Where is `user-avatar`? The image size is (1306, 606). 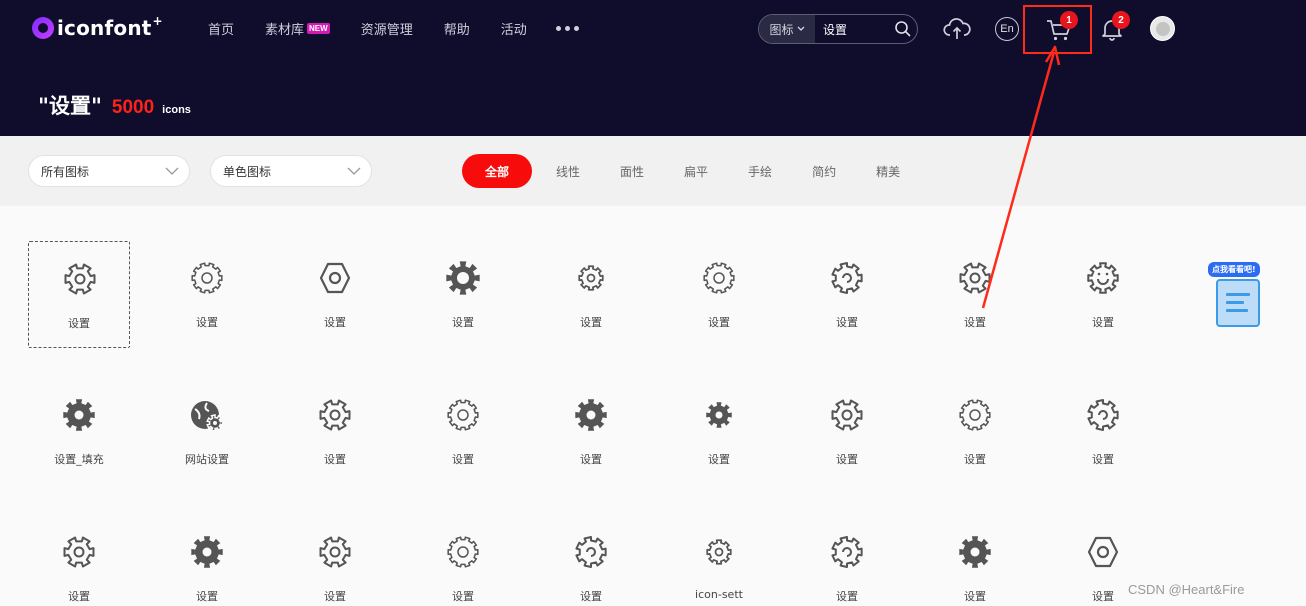 user-avatar is located at coordinates (1162, 28).